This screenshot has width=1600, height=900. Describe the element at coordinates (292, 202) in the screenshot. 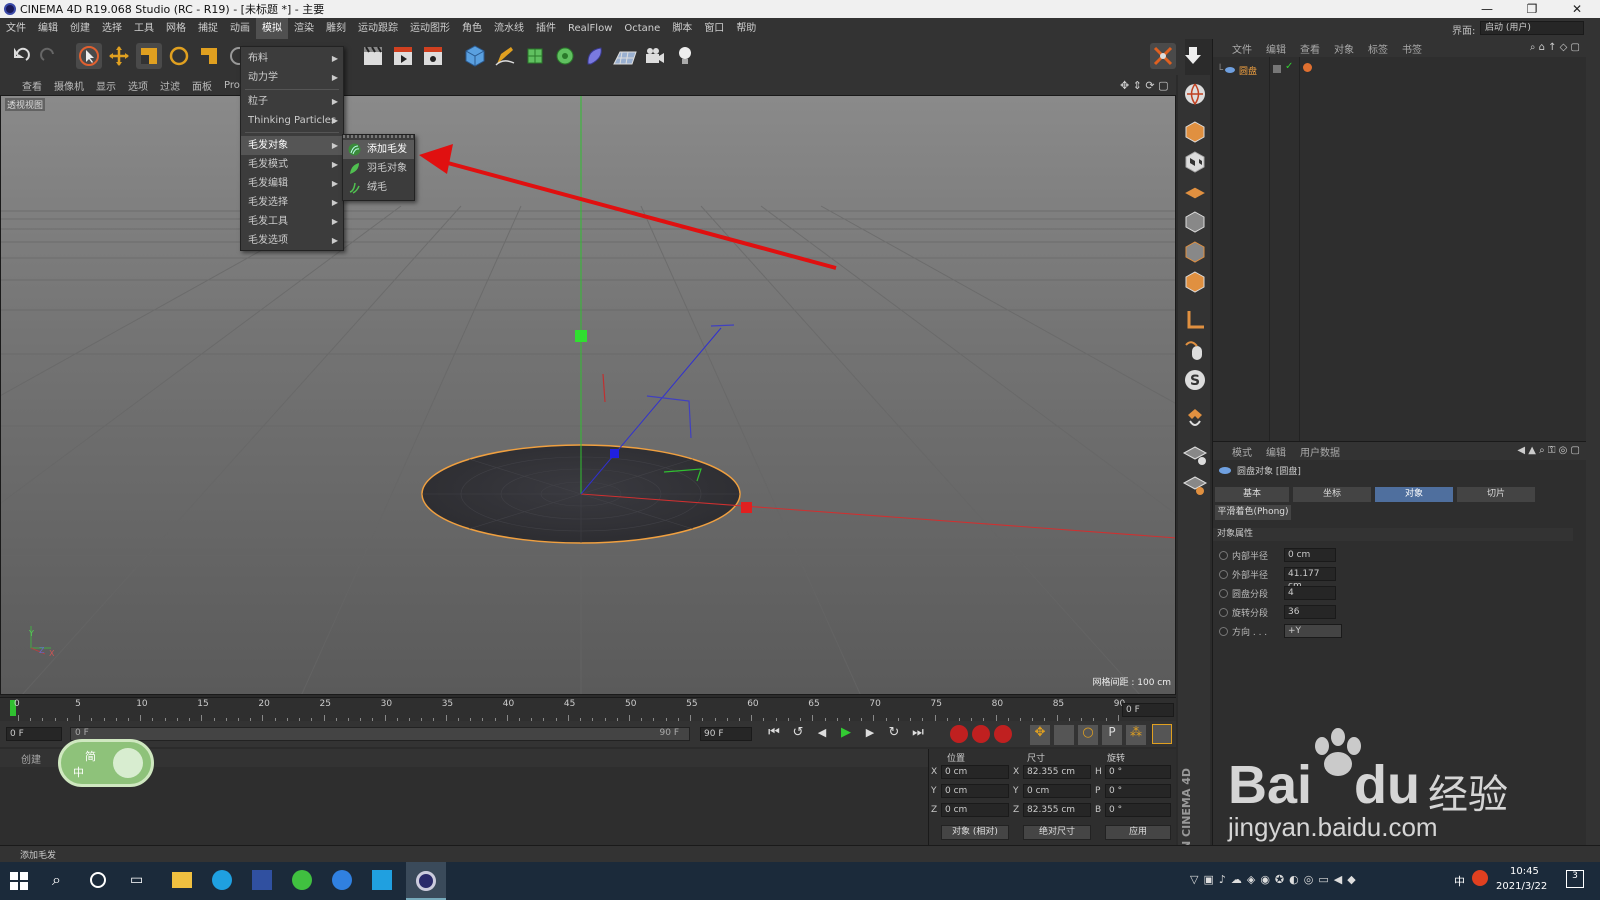

I see `menu-item-hair-selection: 毛发选择 ▶` at that location.